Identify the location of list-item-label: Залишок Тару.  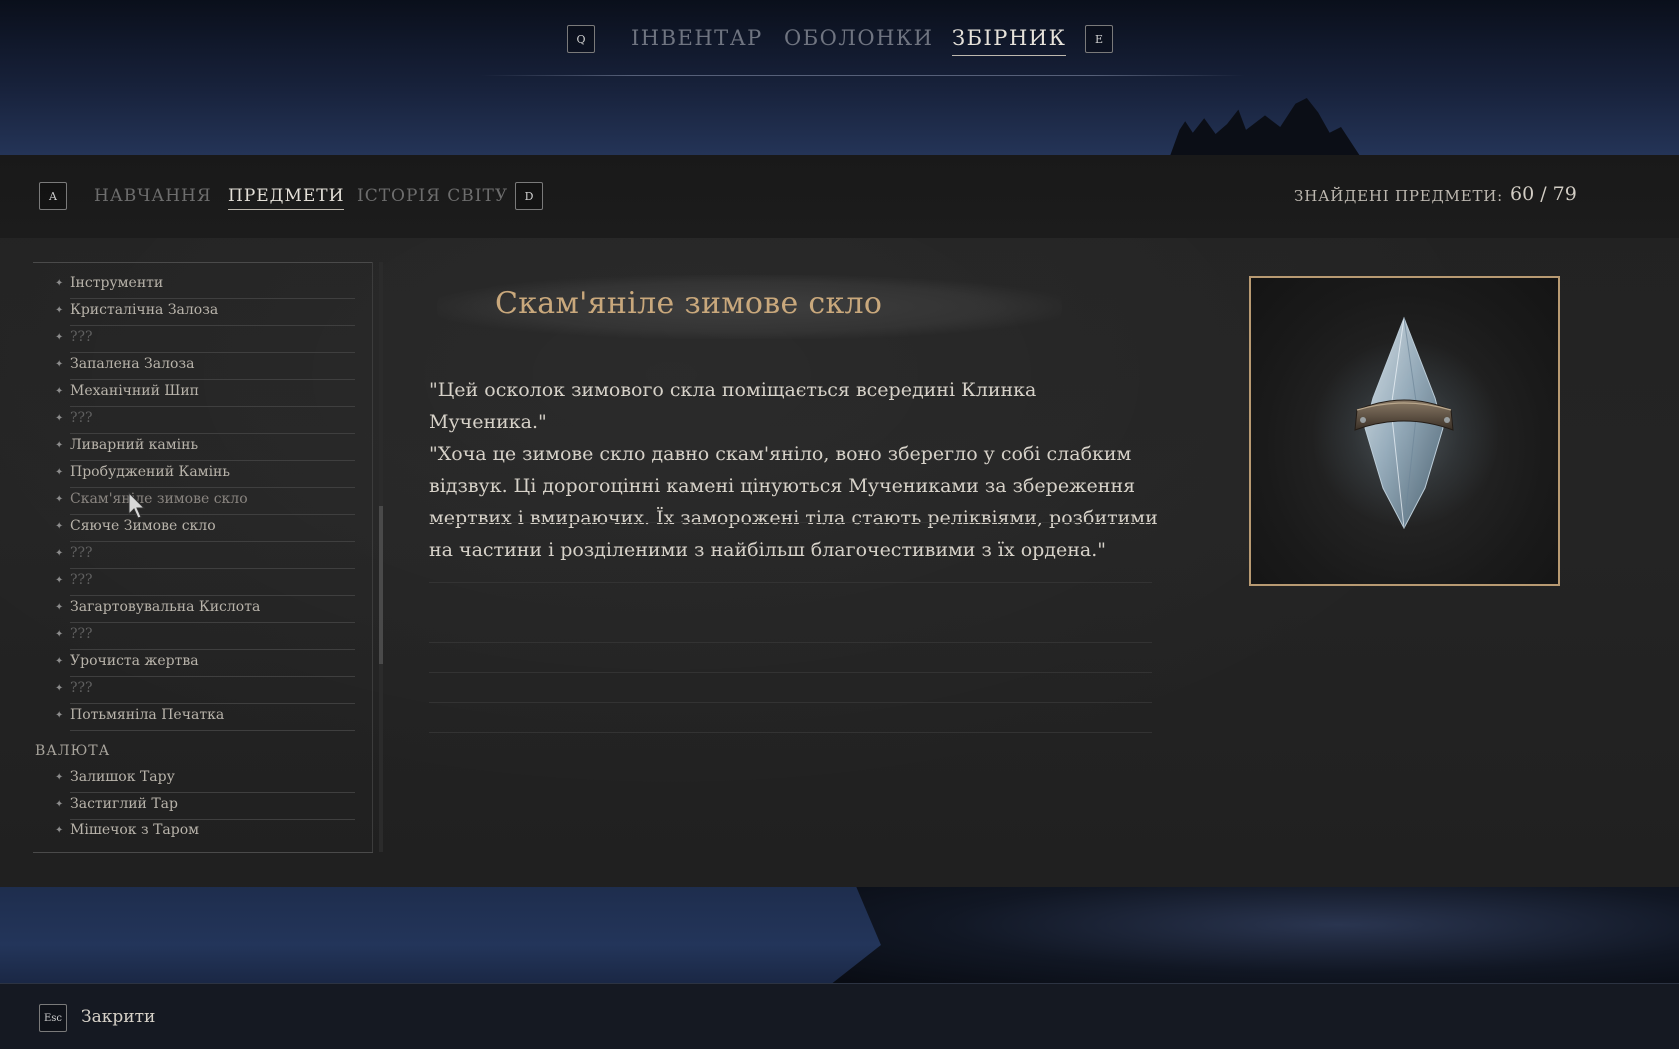
(122, 777).